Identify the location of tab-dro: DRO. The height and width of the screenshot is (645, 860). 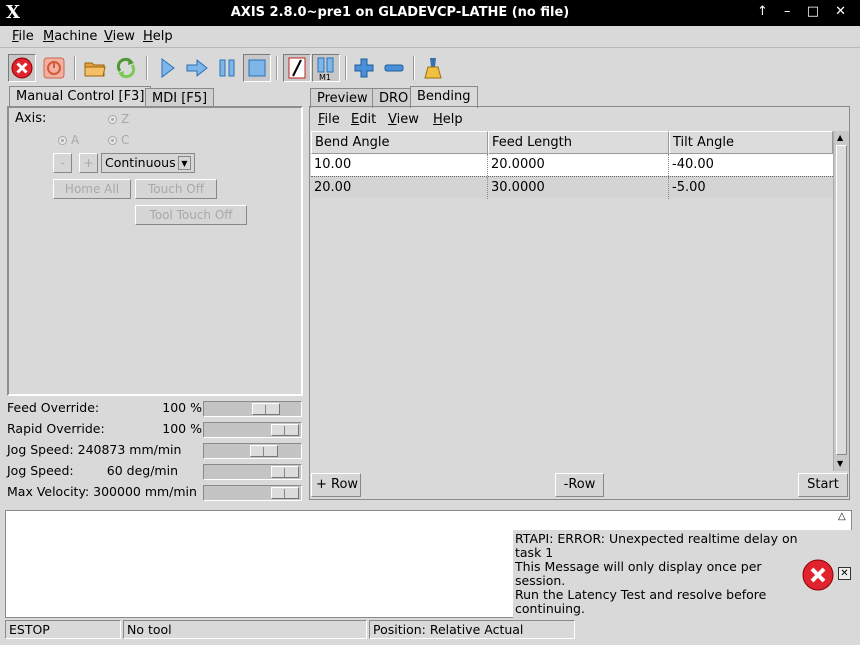
(394, 98).